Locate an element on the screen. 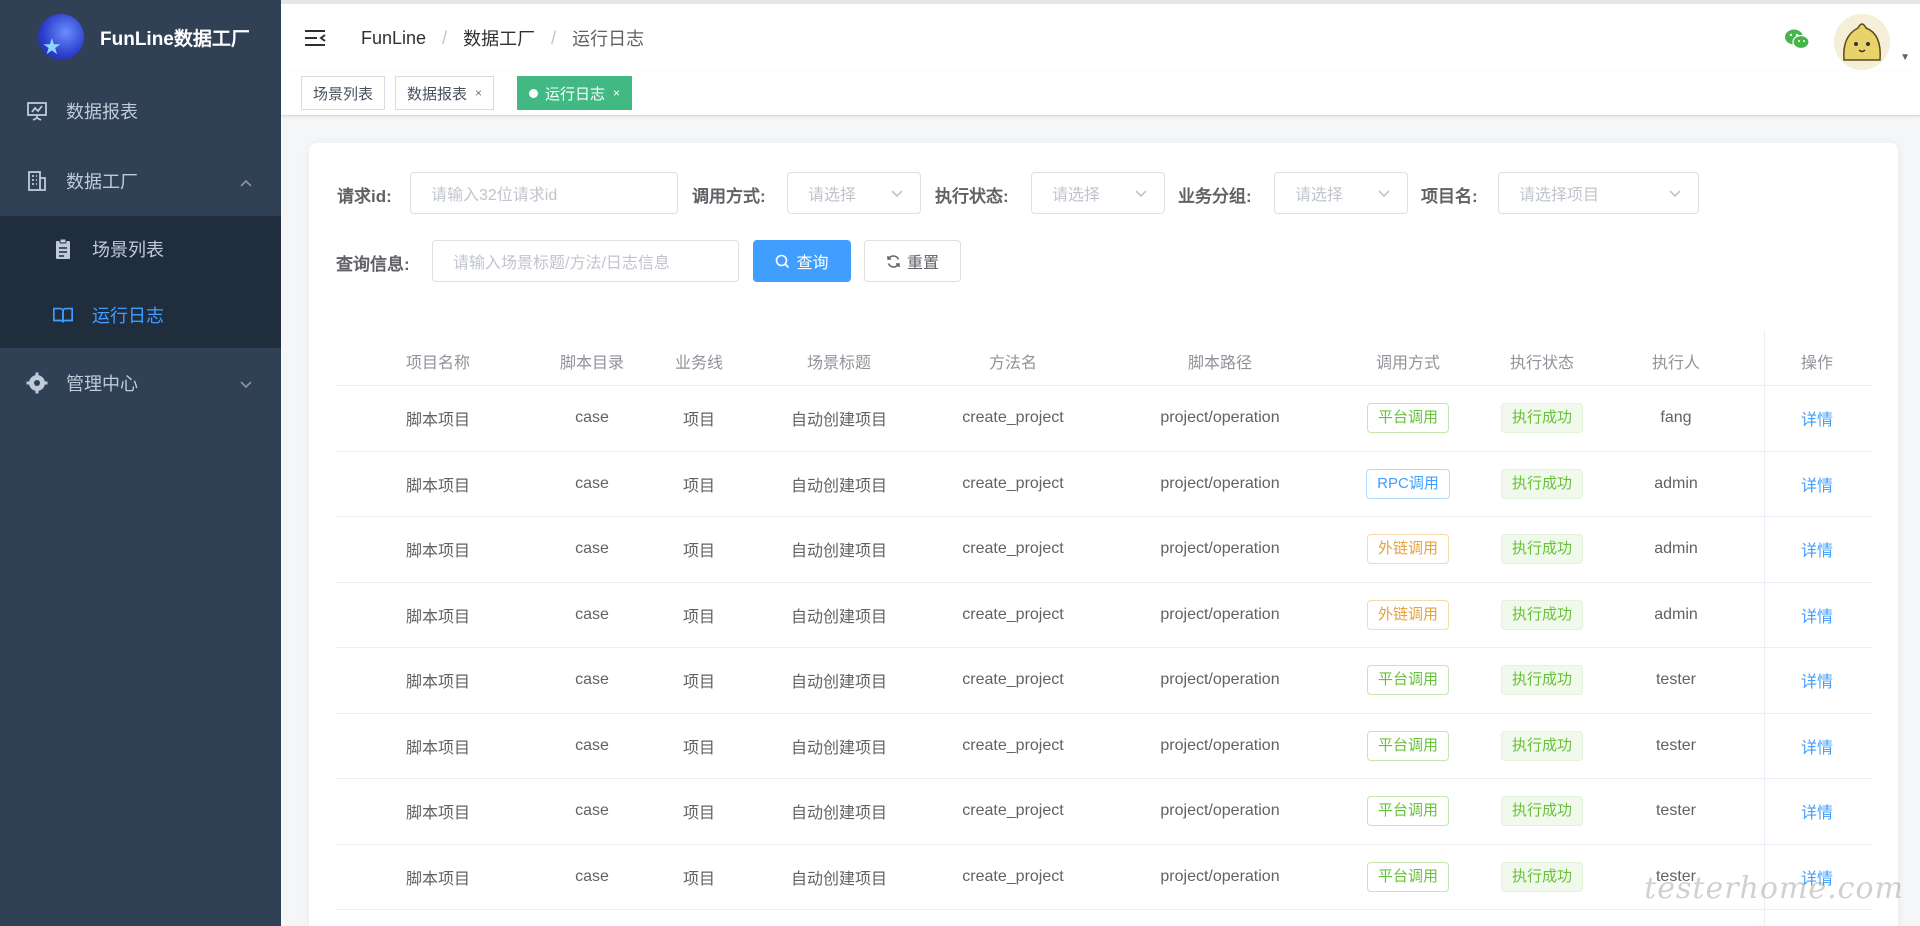 Image resolution: width=1920 pixels, height=926 pixels. col-action-header: 操作 is located at coordinates (1816, 363).